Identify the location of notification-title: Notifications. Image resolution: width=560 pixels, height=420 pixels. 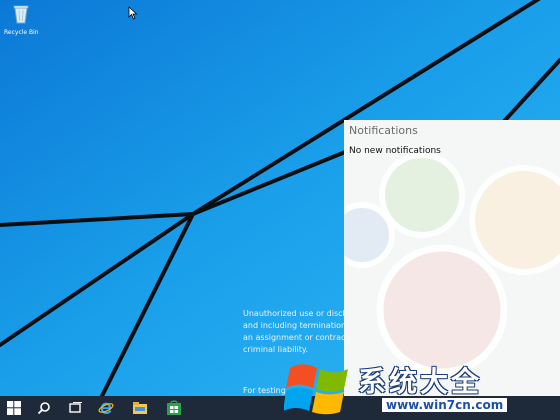
(383, 130).